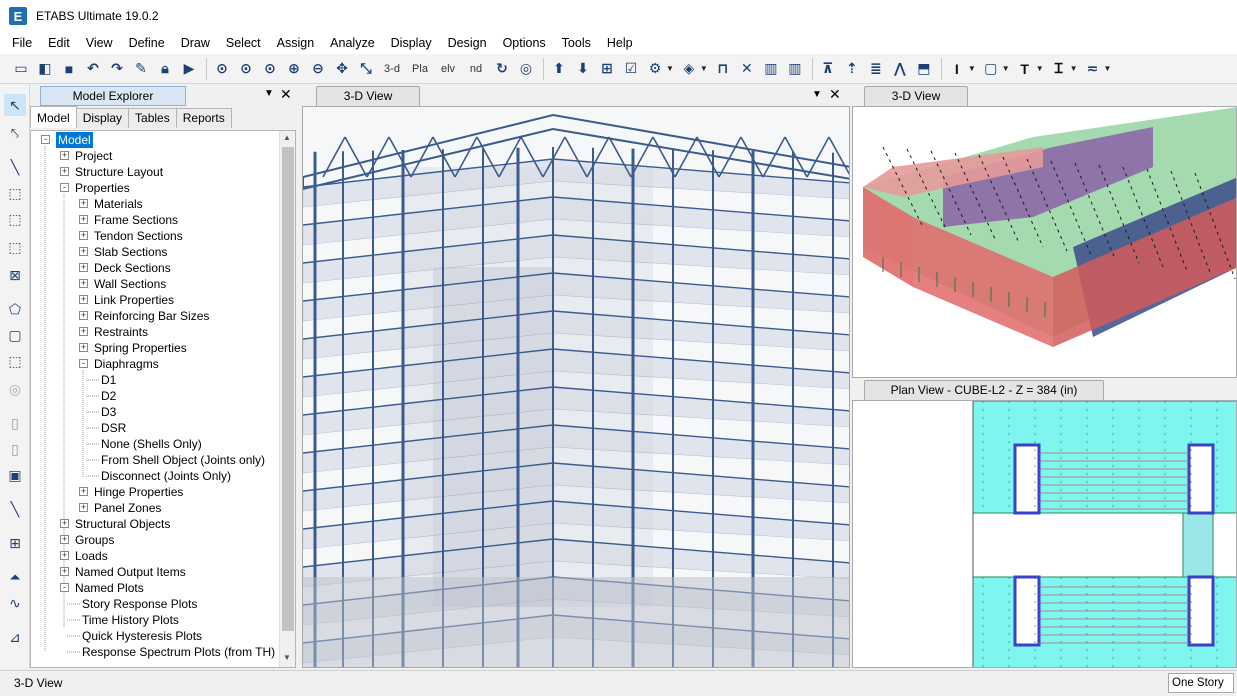 The image size is (1237, 696). Describe the element at coordinates (156, 204) in the screenshot. I see `tree-item: + Materials` at that location.